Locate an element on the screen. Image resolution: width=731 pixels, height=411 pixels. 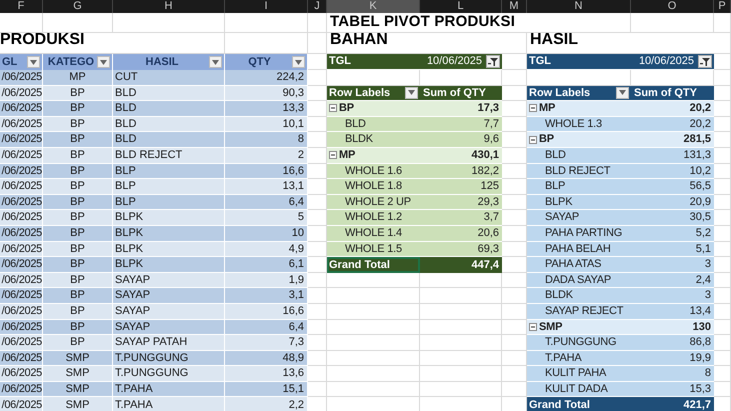
row-label-cell: T.PUNGGUNG is located at coordinates (579, 343).